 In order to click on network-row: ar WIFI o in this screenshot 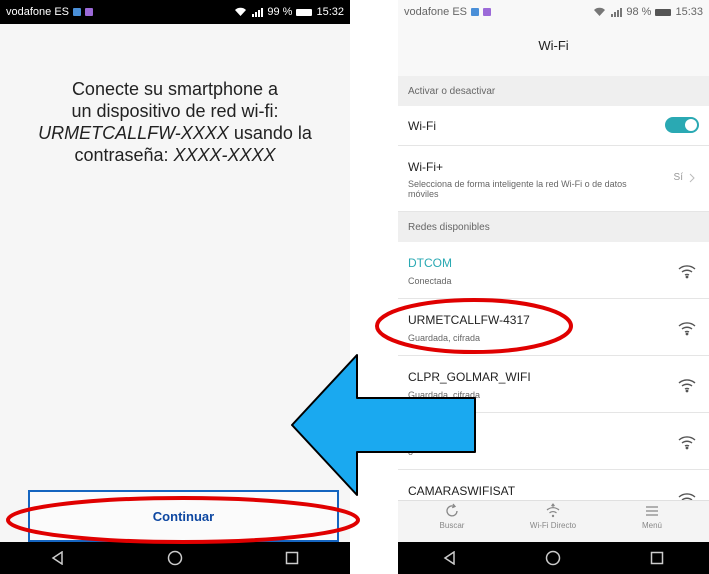, I will do `click(553, 441)`.